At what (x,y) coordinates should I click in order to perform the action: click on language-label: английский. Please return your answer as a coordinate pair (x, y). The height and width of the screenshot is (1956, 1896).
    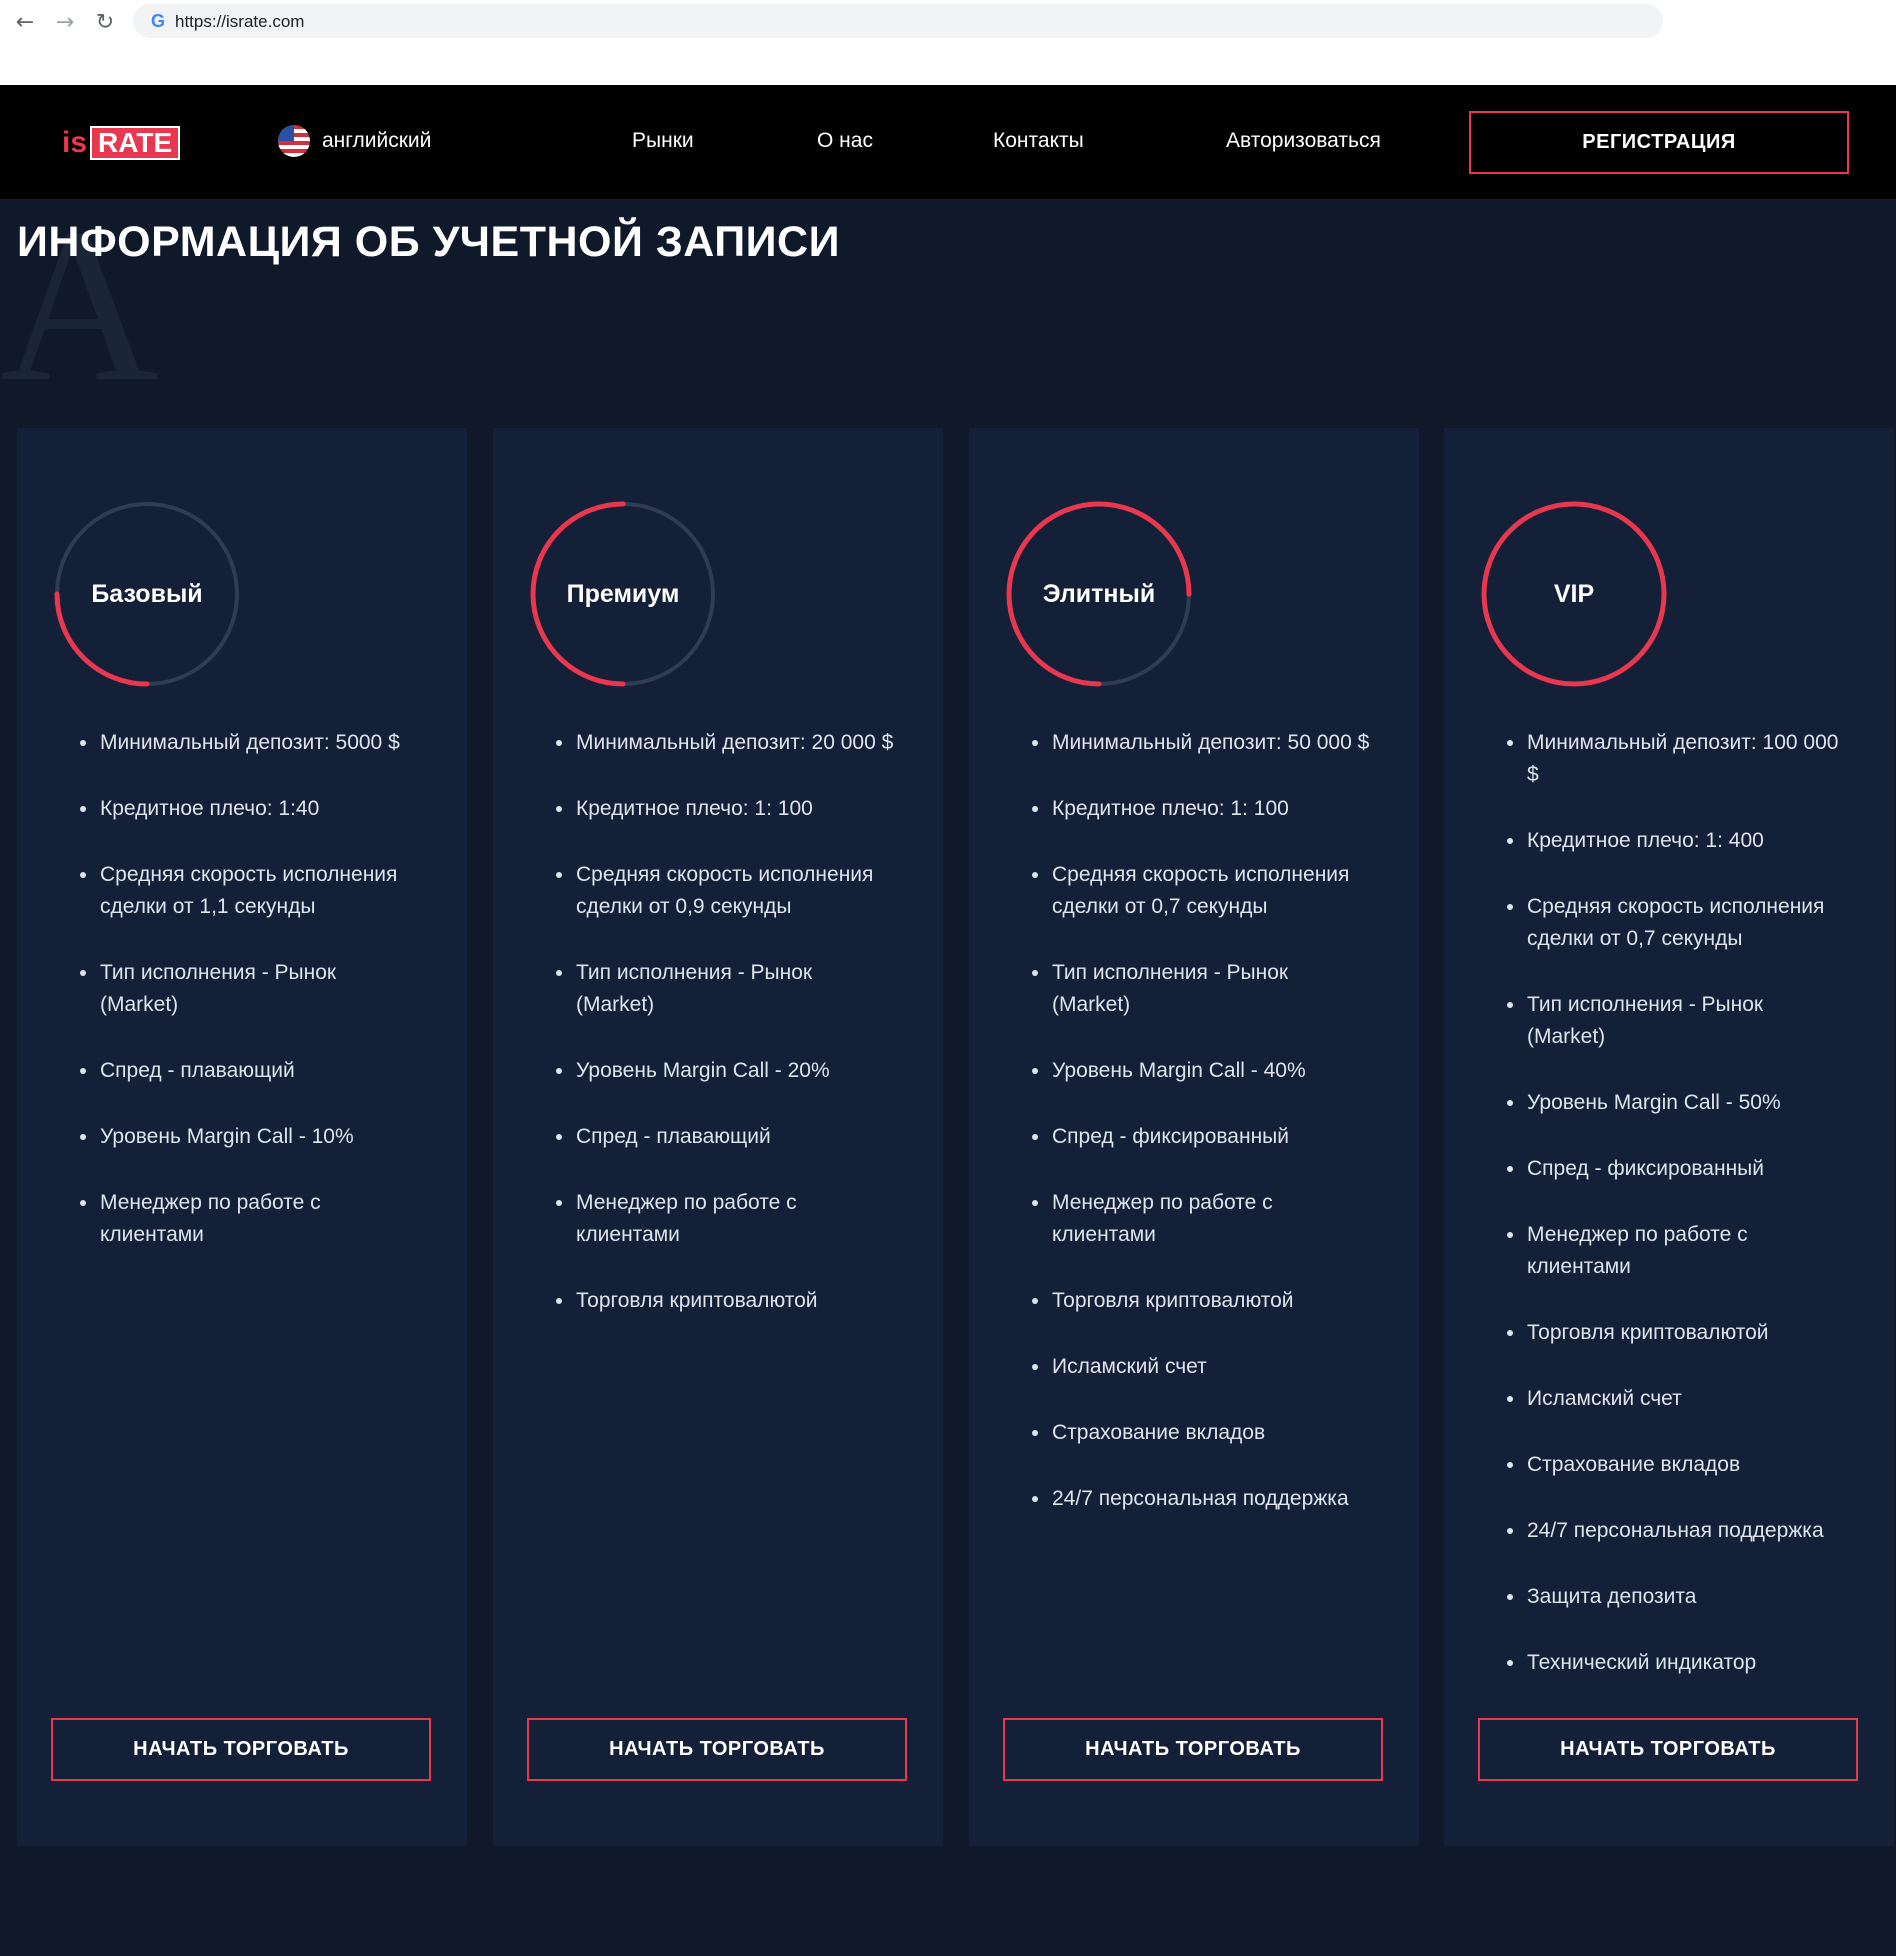
    Looking at the image, I should click on (377, 140).